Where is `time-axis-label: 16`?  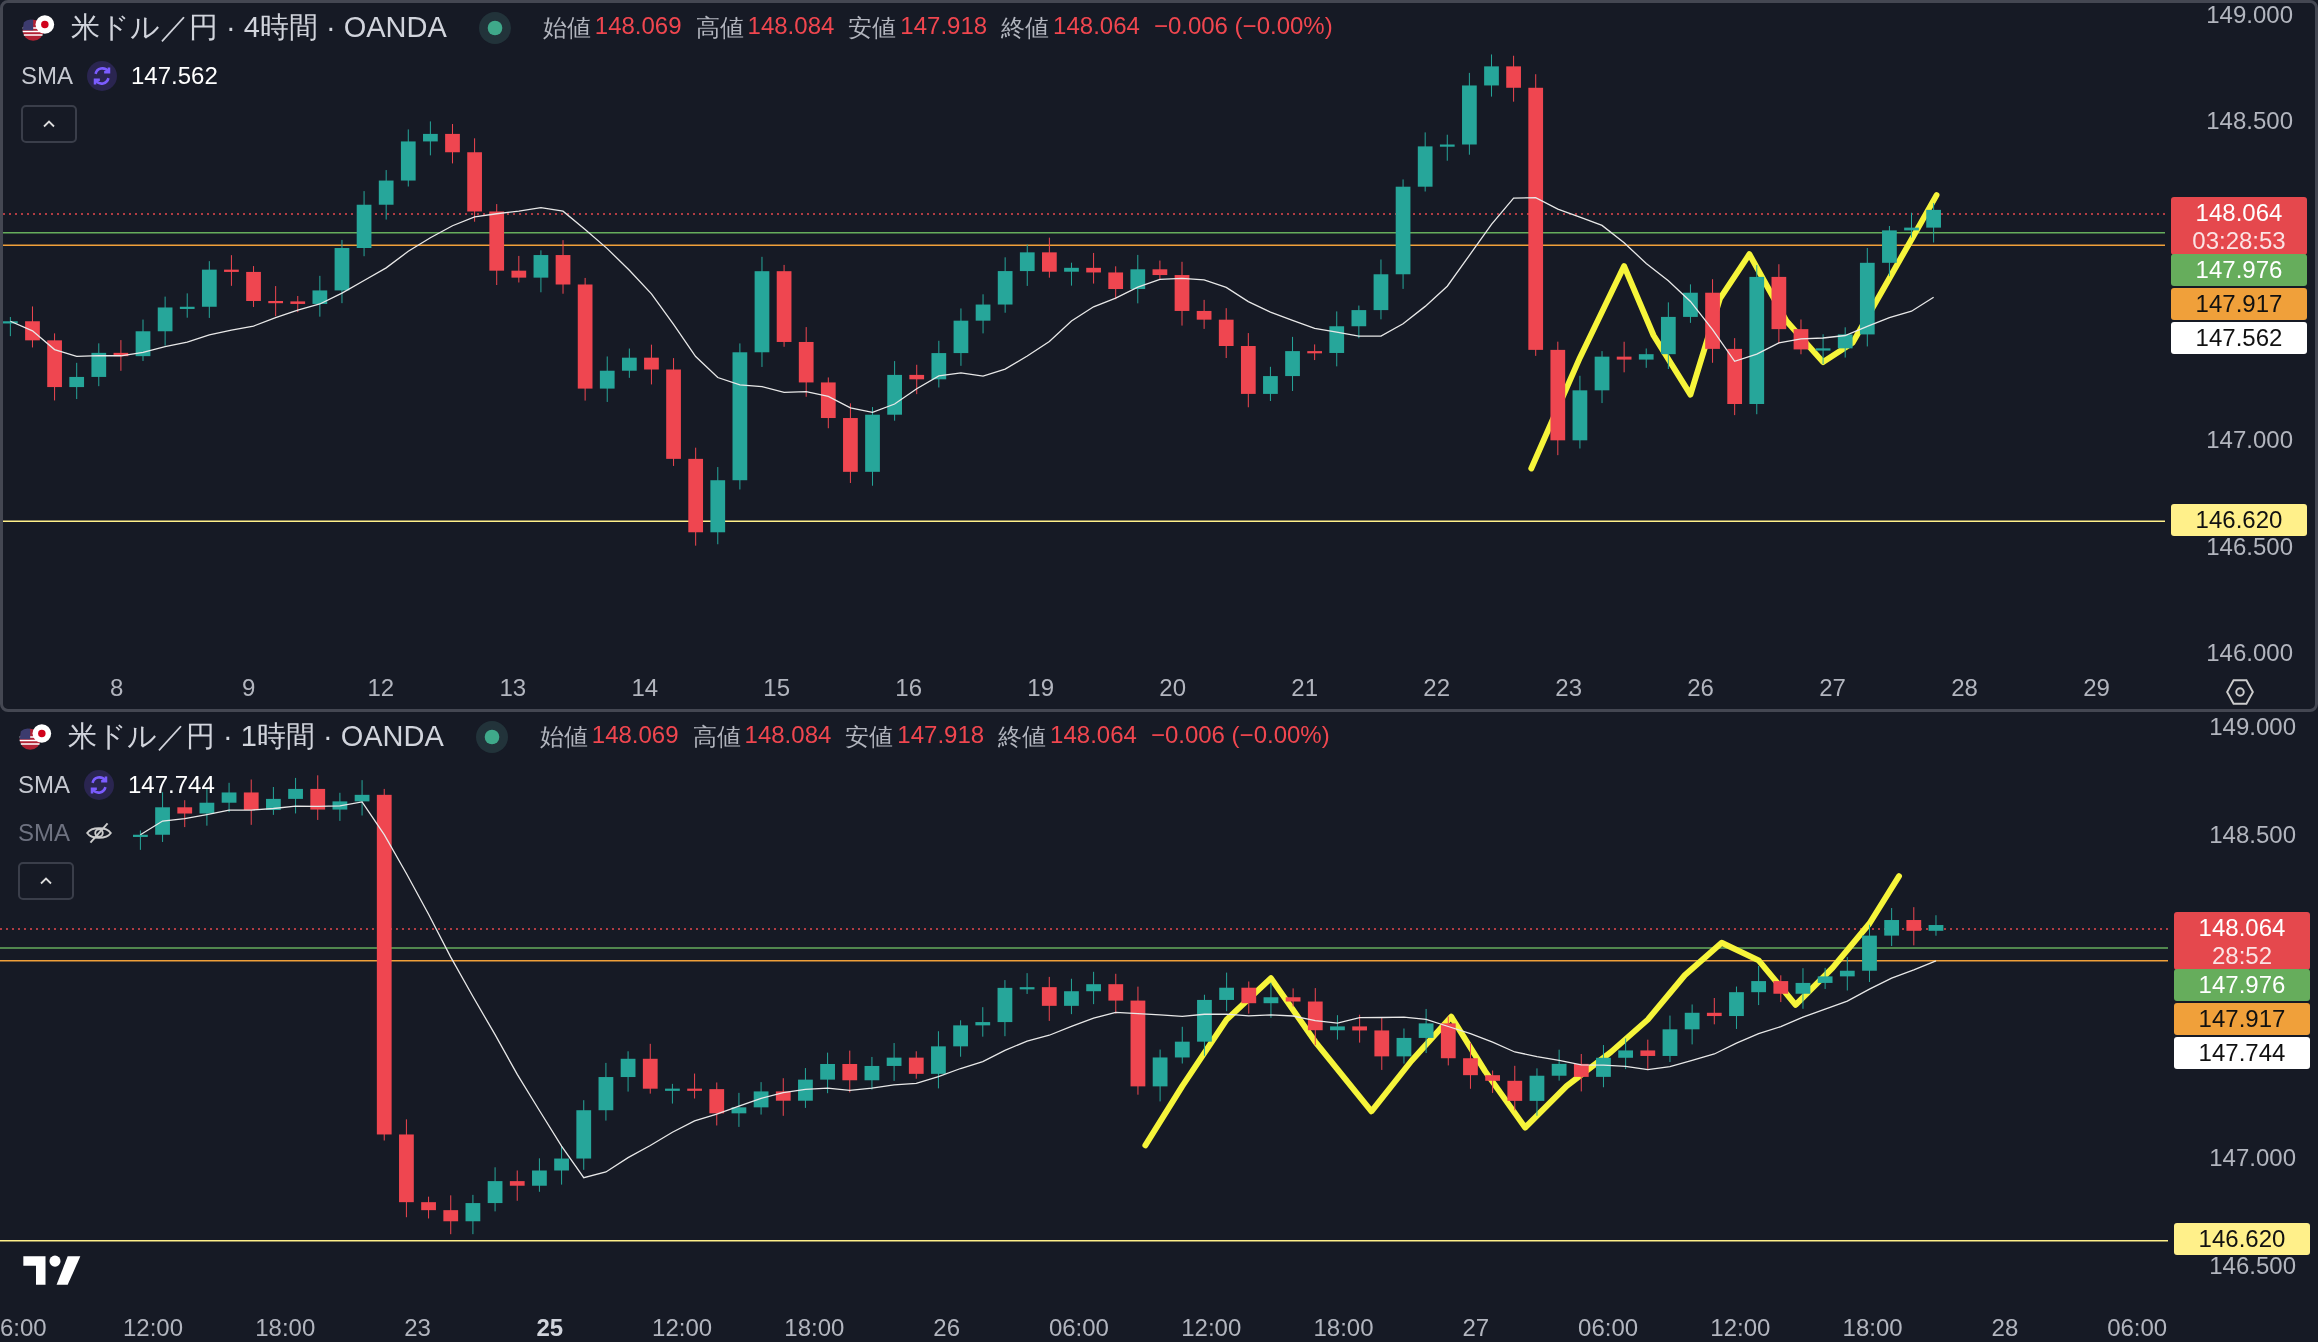 time-axis-label: 16 is located at coordinates (909, 688).